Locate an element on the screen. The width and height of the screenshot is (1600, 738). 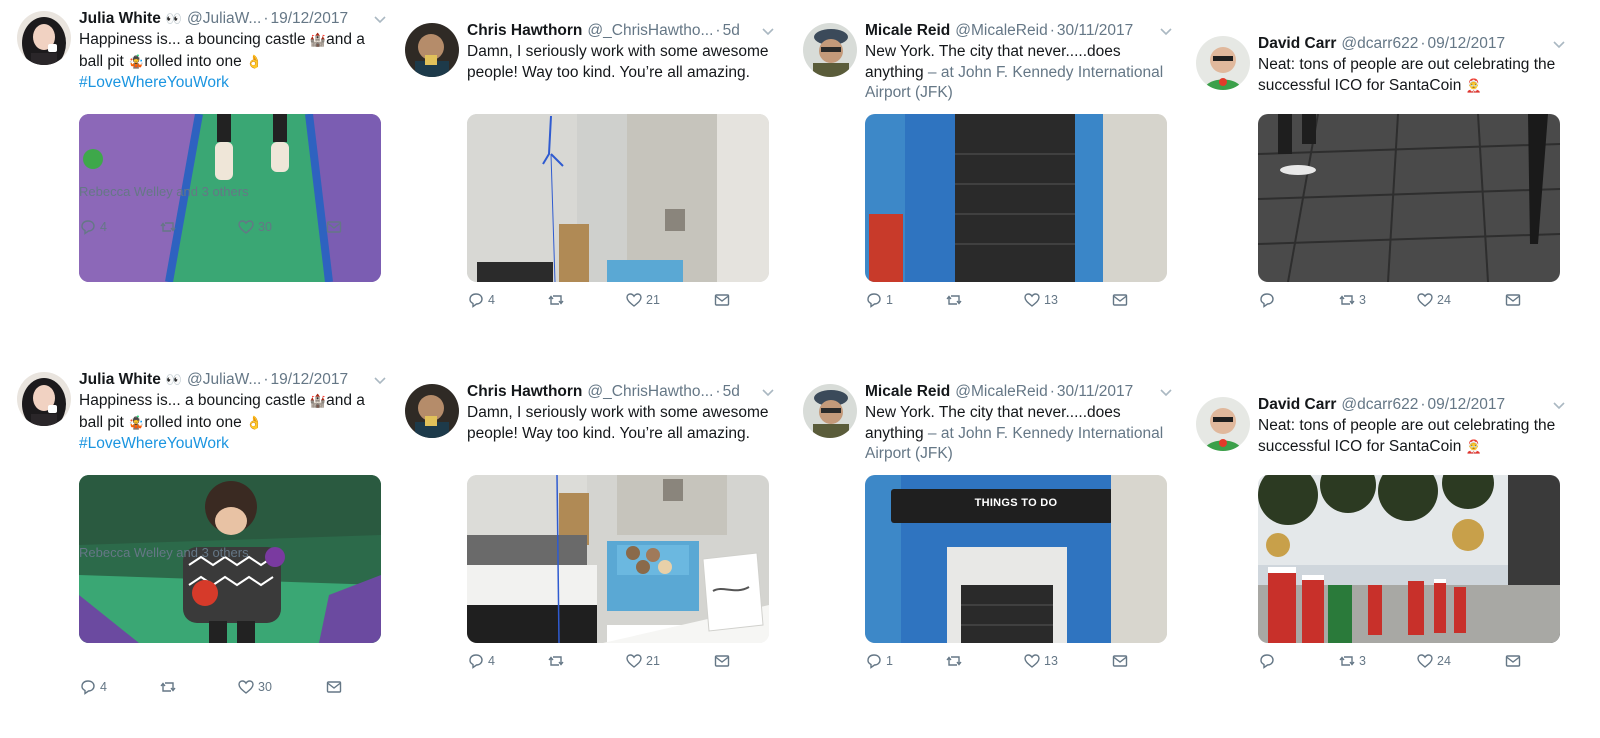
ok-hand-emoji: 👌 is located at coordinates (254, 423).